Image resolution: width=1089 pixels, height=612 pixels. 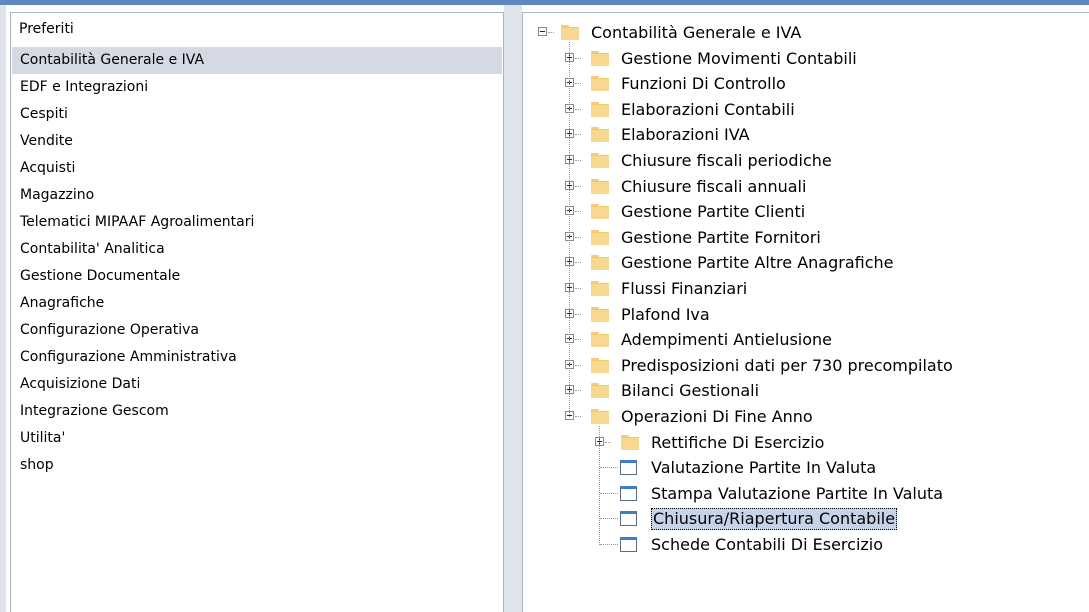 What do you see at coordinates (803, 84) in the screenshot?
I see `tree-item: Funzioni Di Controllo` at bounding box center [803, 84].